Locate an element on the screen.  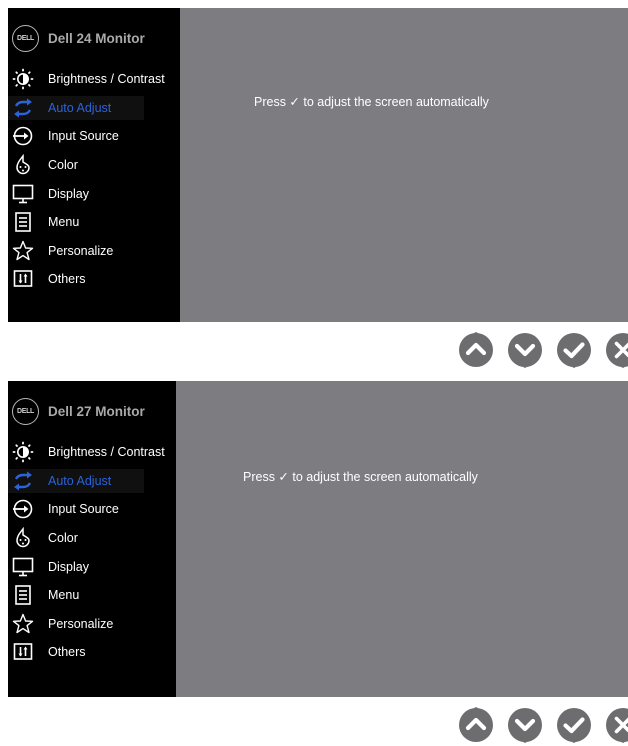
osd-title: Dell 24 Monitor is located at coordinates (96, 38).